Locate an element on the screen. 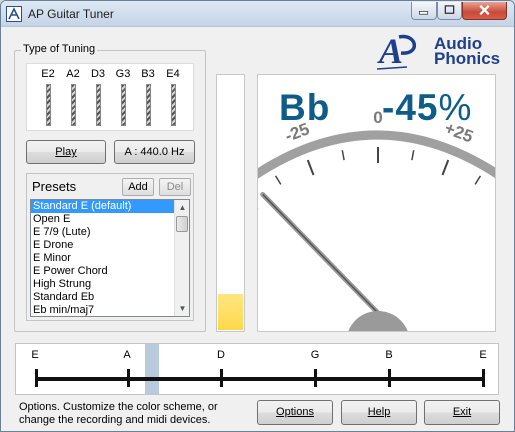 This screenshot has height=432, width=515. preset-item: E 7/9 (Lute) is located at coordinates (110, 232).